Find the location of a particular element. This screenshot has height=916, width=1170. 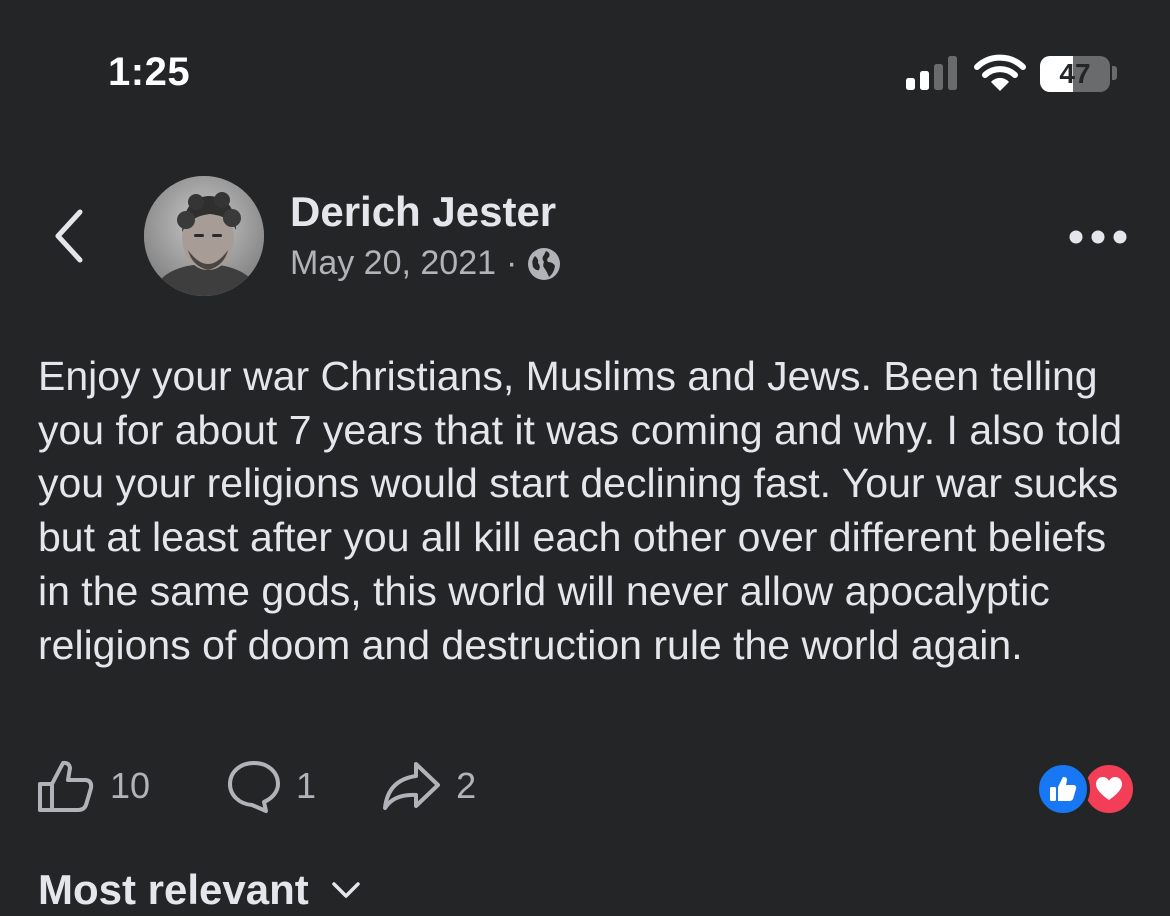

wifi-icon is located at coordinates (1000, 72).